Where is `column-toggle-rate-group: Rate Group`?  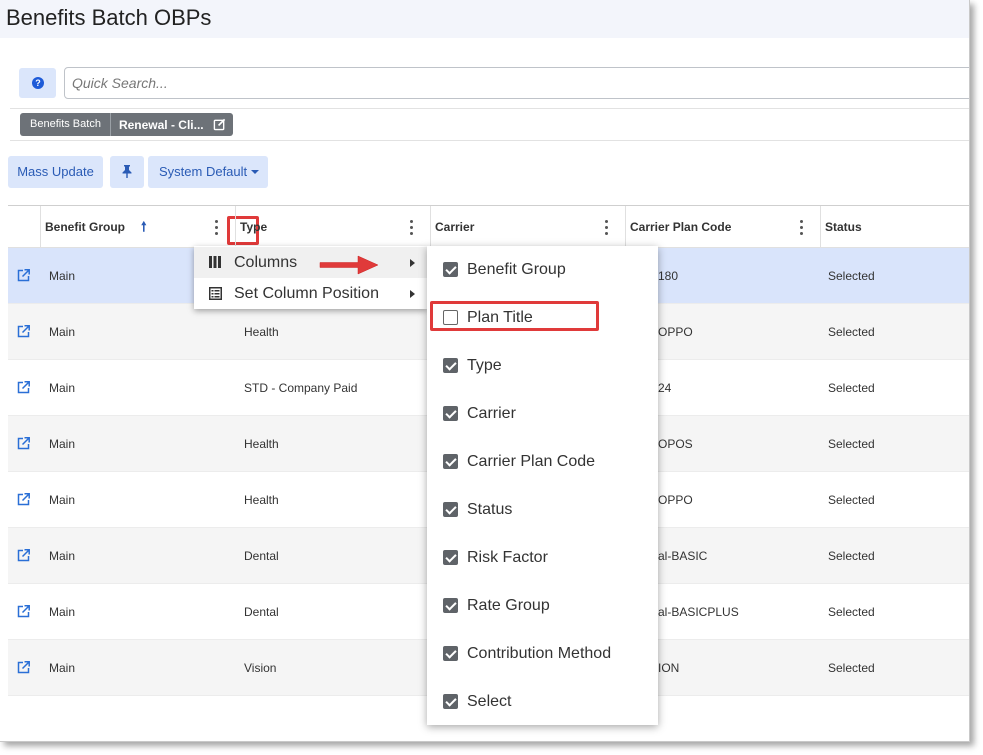 column-toggle-rate-group: Rate Group is located at coordinates (542, 606).